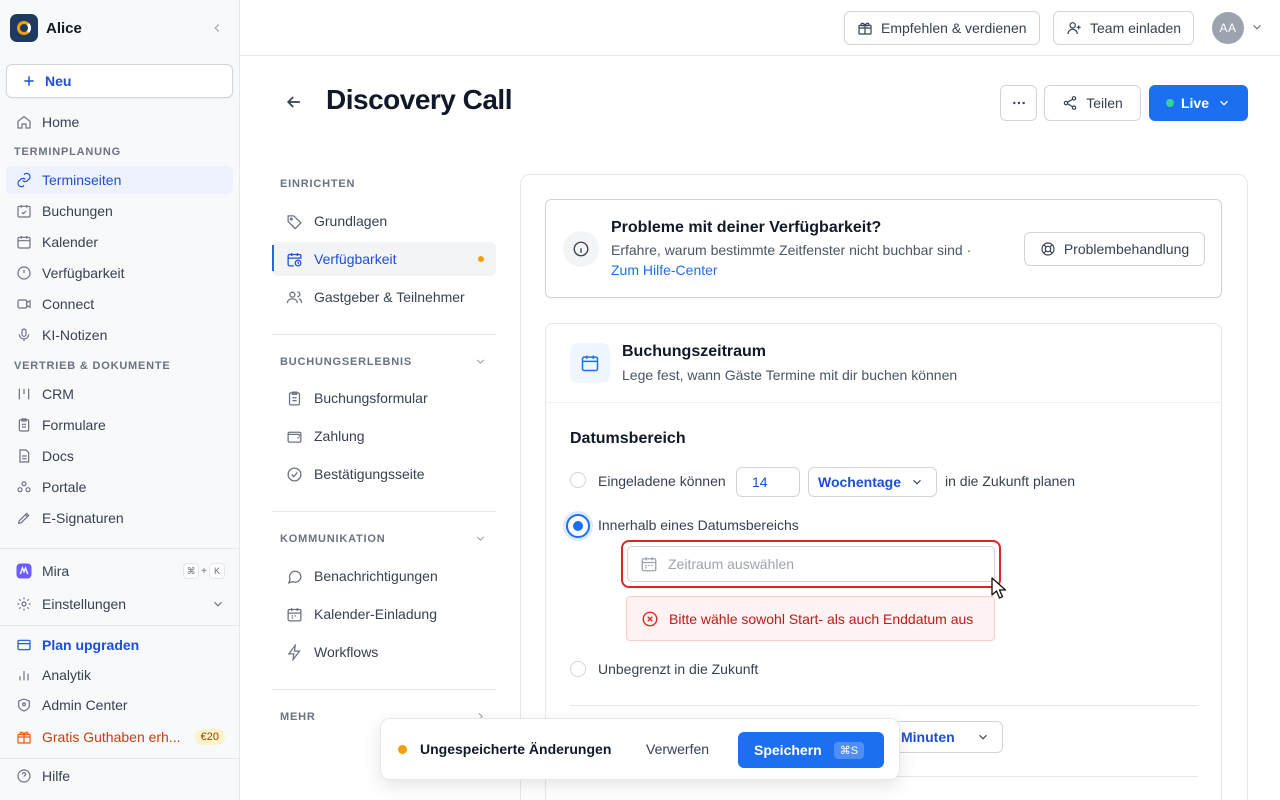 This screenshot has width=1280, height=800. Describe the element at coordinates (1104, 103) in the screenshot. I see `share-button-label: Teilen` at that location.